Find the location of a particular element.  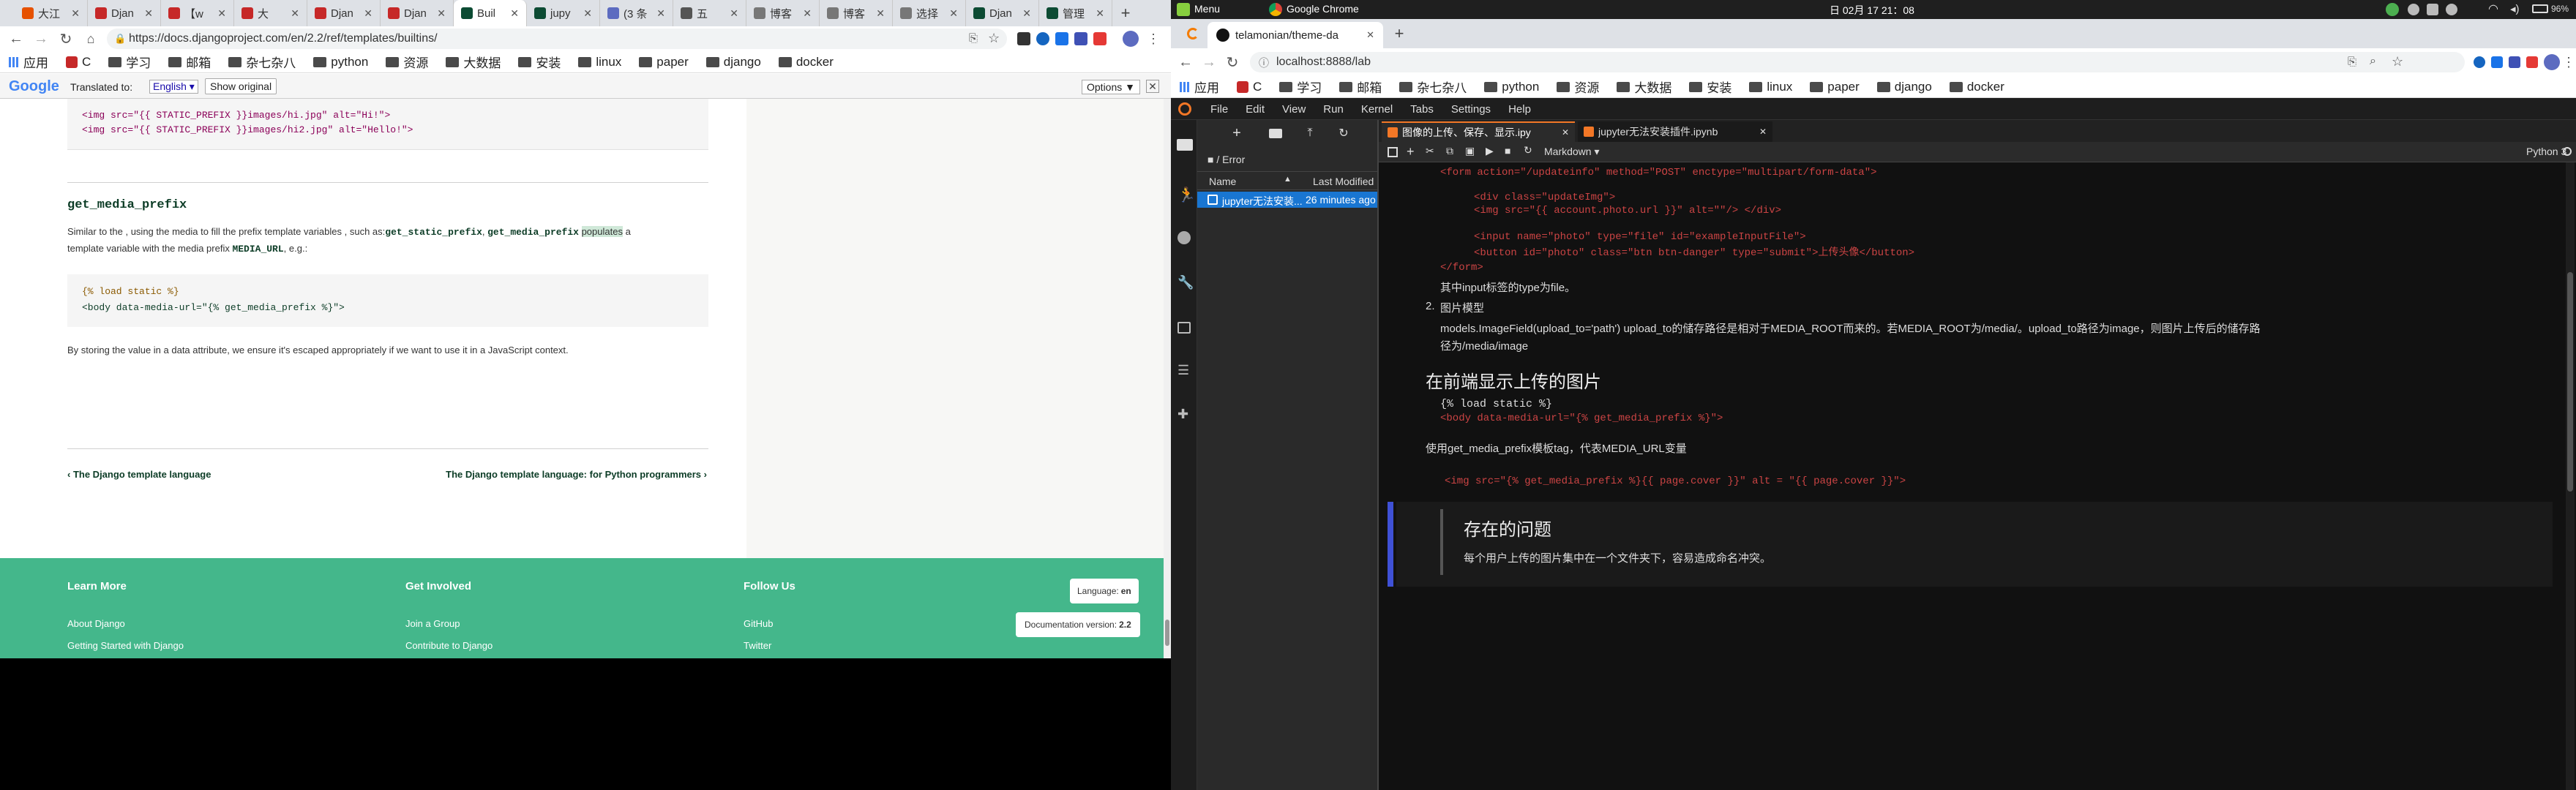

zoom-icon: ⌕ is located at coordinates (2373, 62).